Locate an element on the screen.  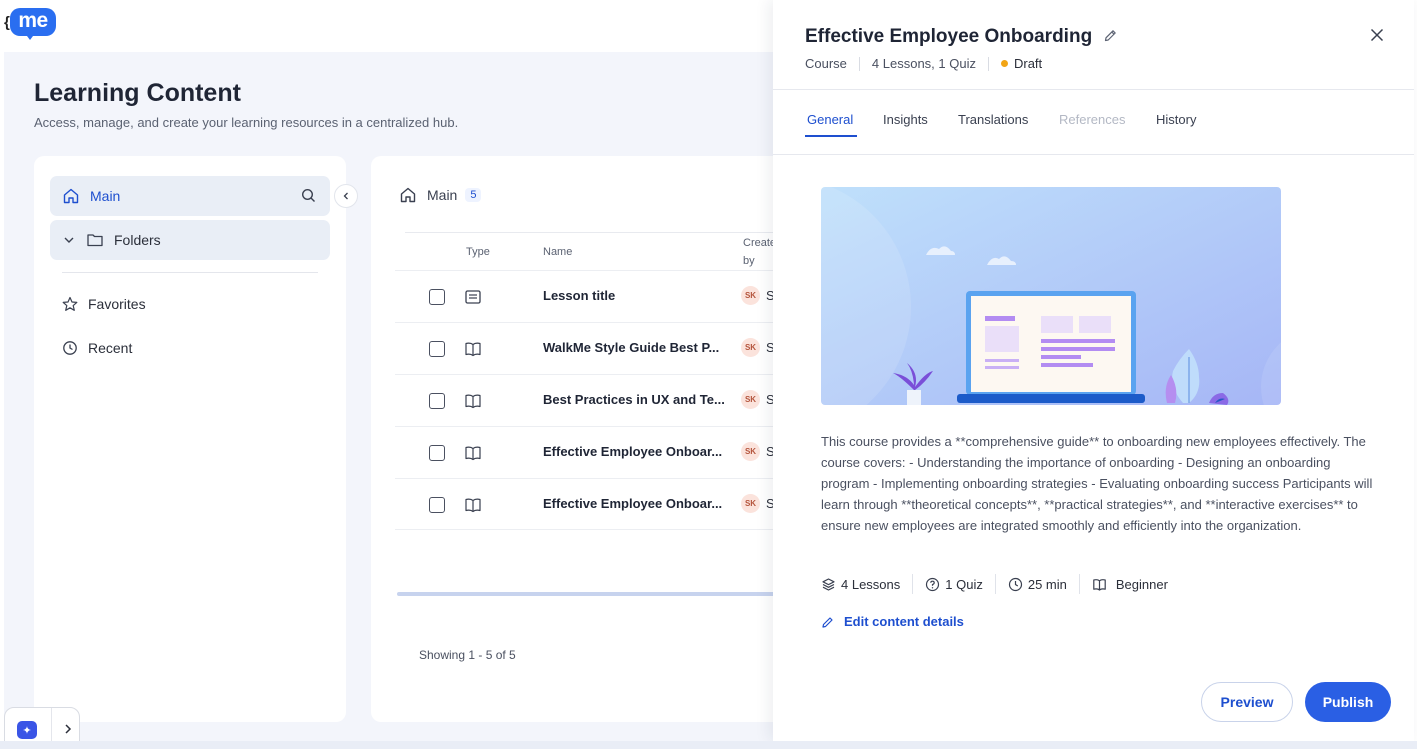
table-row: WalkMe Style Guide Best P... SK S is located at coordinates (593, 348).